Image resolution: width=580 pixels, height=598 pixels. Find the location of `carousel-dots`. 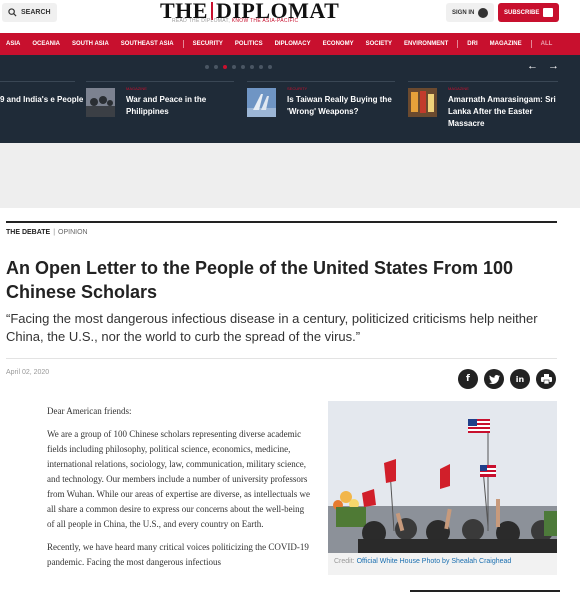

carousel-dots is located at coordinates (238, 67).